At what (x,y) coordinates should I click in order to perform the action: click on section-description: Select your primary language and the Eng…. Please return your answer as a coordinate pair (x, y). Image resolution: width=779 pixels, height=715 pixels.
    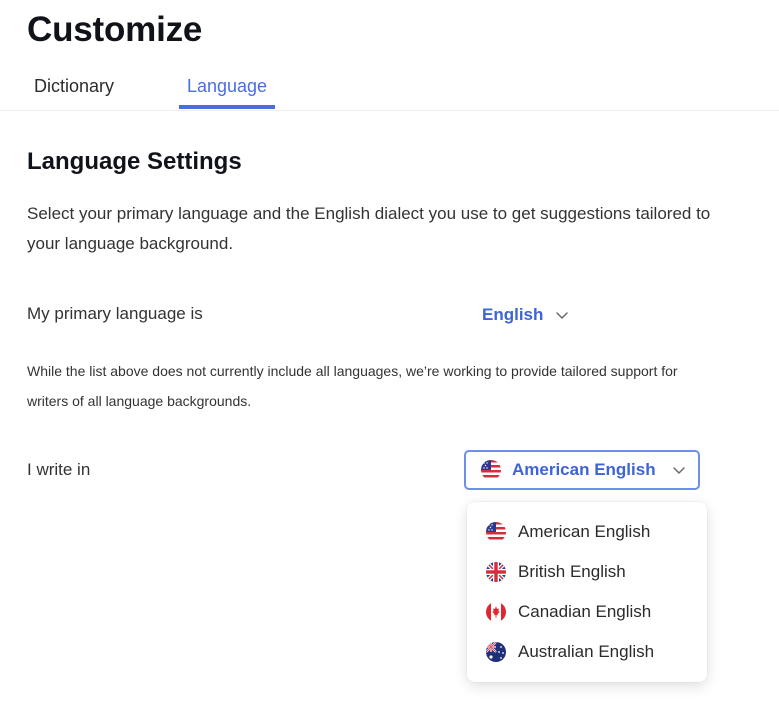
    Looking at the image, I should click on (369, 228).